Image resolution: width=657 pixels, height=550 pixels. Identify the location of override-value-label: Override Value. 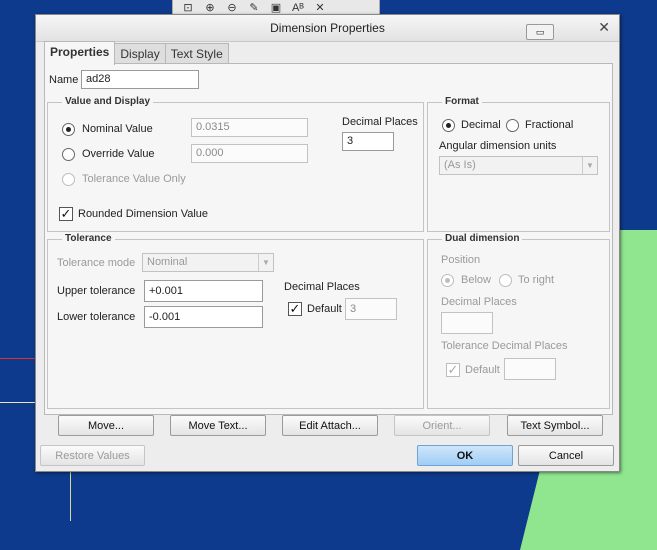
(118, 154).